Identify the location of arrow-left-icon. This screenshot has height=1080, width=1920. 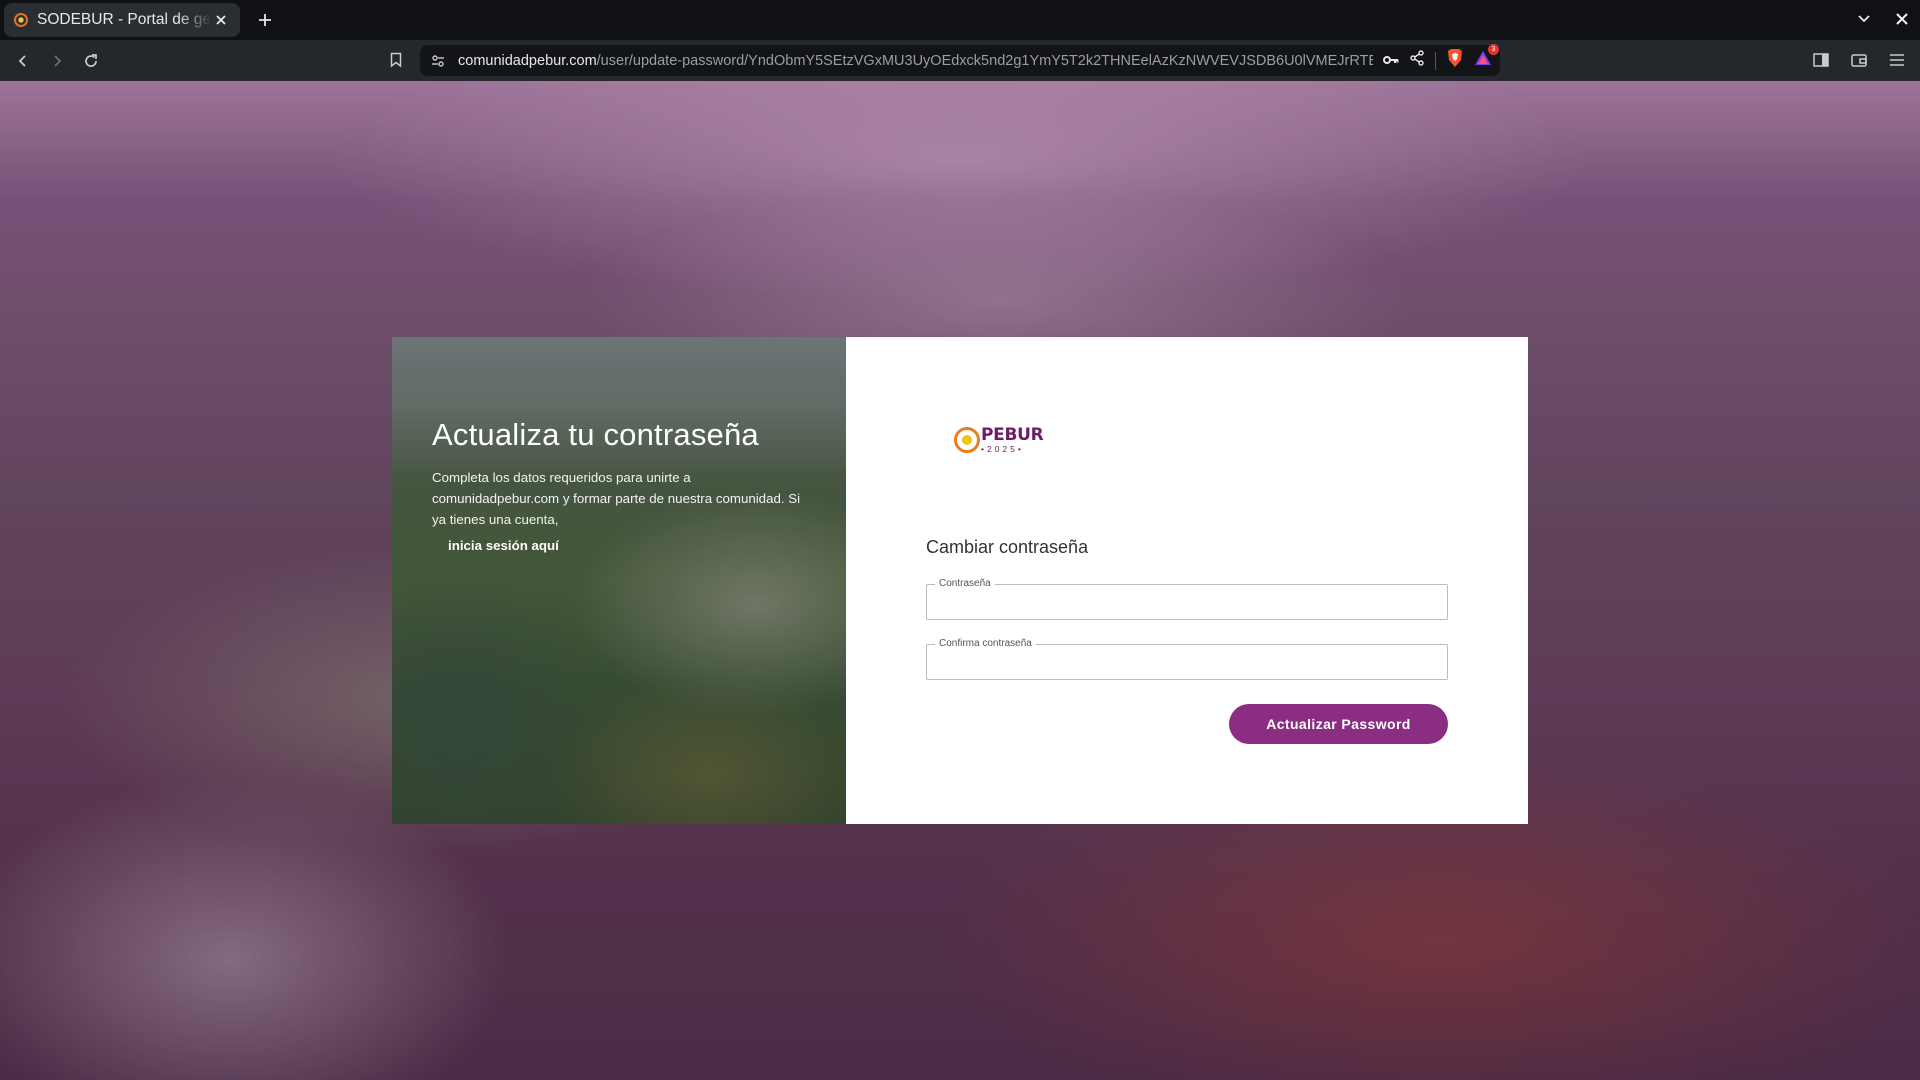
(22, 60).